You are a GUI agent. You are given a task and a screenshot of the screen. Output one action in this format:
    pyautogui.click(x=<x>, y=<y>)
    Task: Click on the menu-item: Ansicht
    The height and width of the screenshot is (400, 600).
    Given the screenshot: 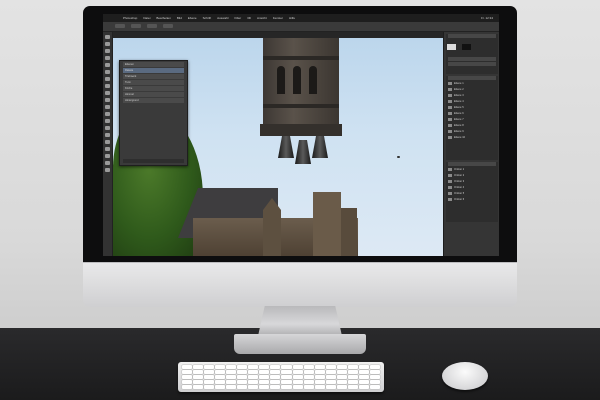 What is the action you would take?
    pyautogui.click(x=262, y=18)
    